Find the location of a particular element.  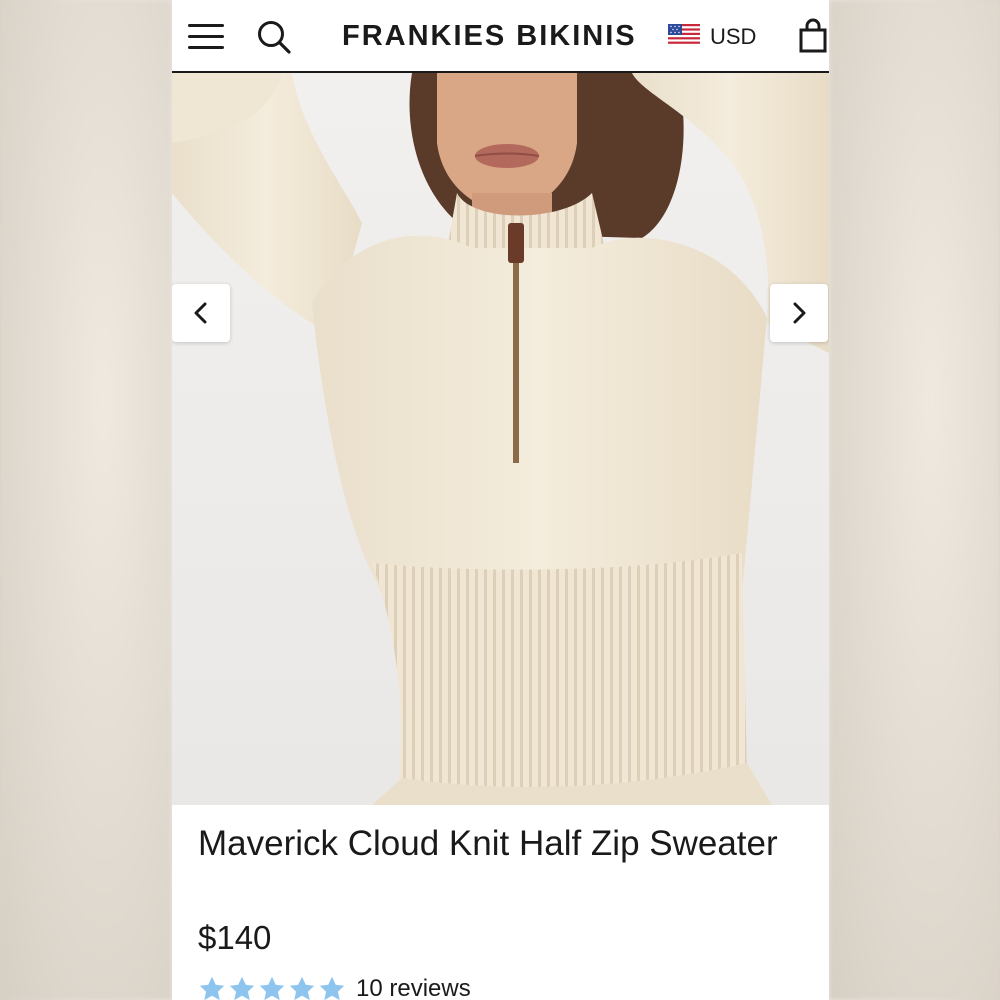

currency-selector: USD is located at coordinates (733, 37).